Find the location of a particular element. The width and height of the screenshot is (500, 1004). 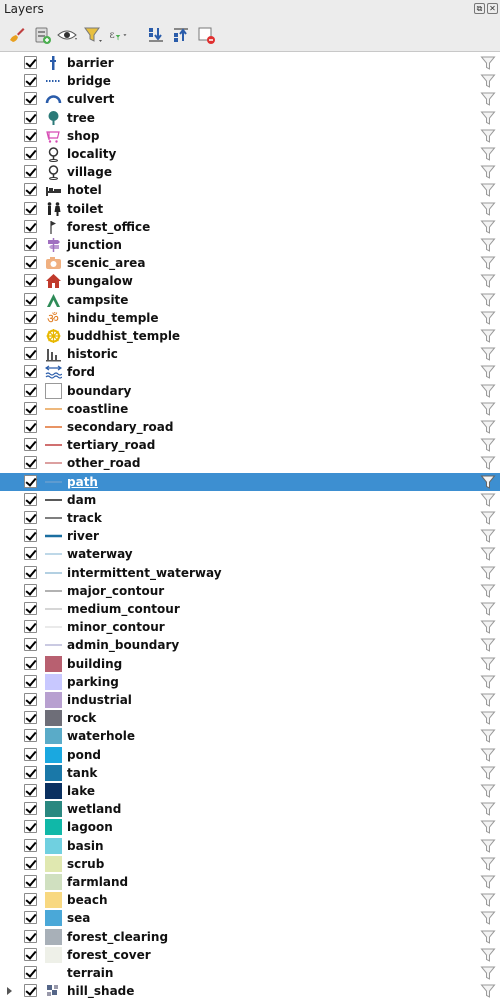

layer-row-scenic-area: scenic_area is located at coordinates (250, 263).